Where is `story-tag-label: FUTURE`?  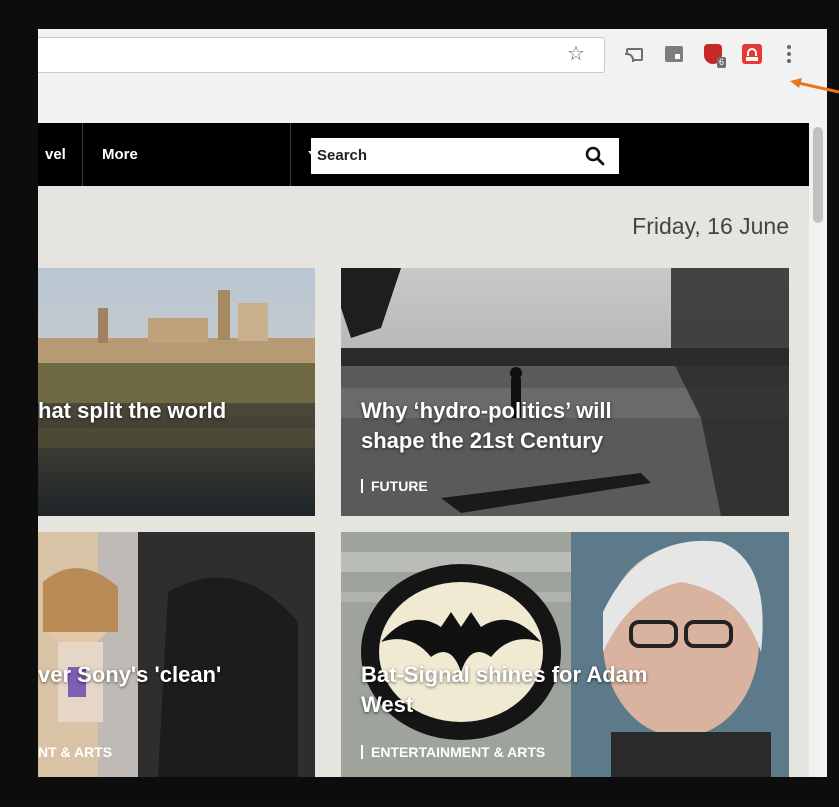 story-tag-label: FUTURE is located at coordinates (399, 486).